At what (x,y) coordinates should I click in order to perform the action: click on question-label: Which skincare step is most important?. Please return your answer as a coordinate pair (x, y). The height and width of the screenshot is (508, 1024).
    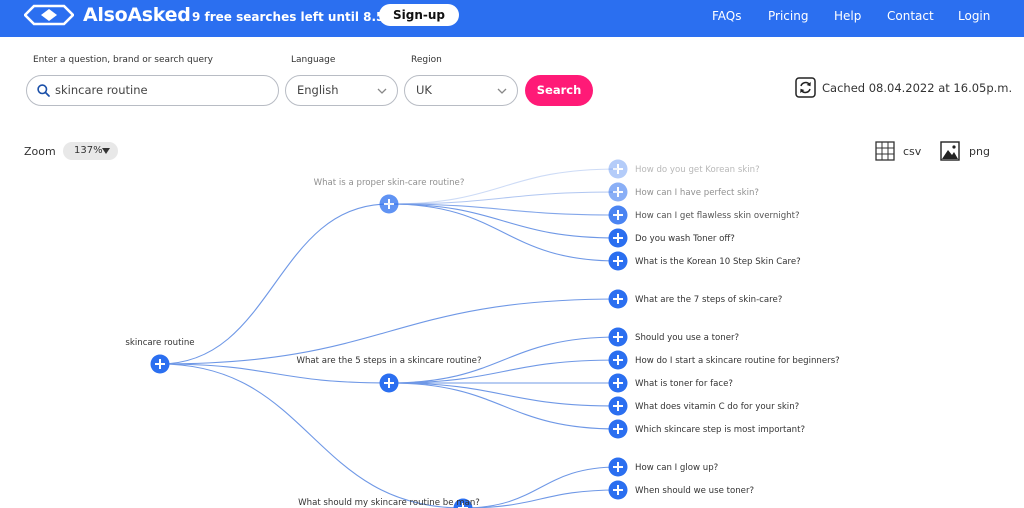
    Looking at the image, I should click on (720, 430).